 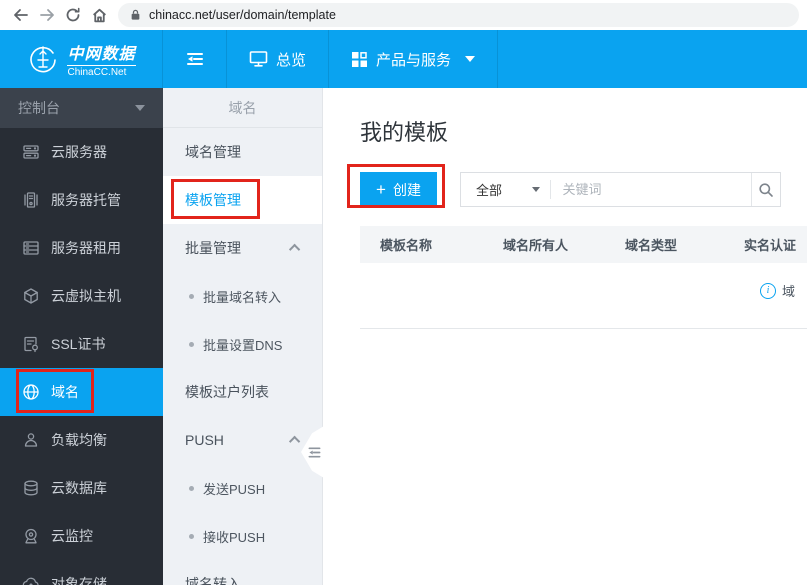 I want to click on filter-value: 全部, so click(x=489, y=190).